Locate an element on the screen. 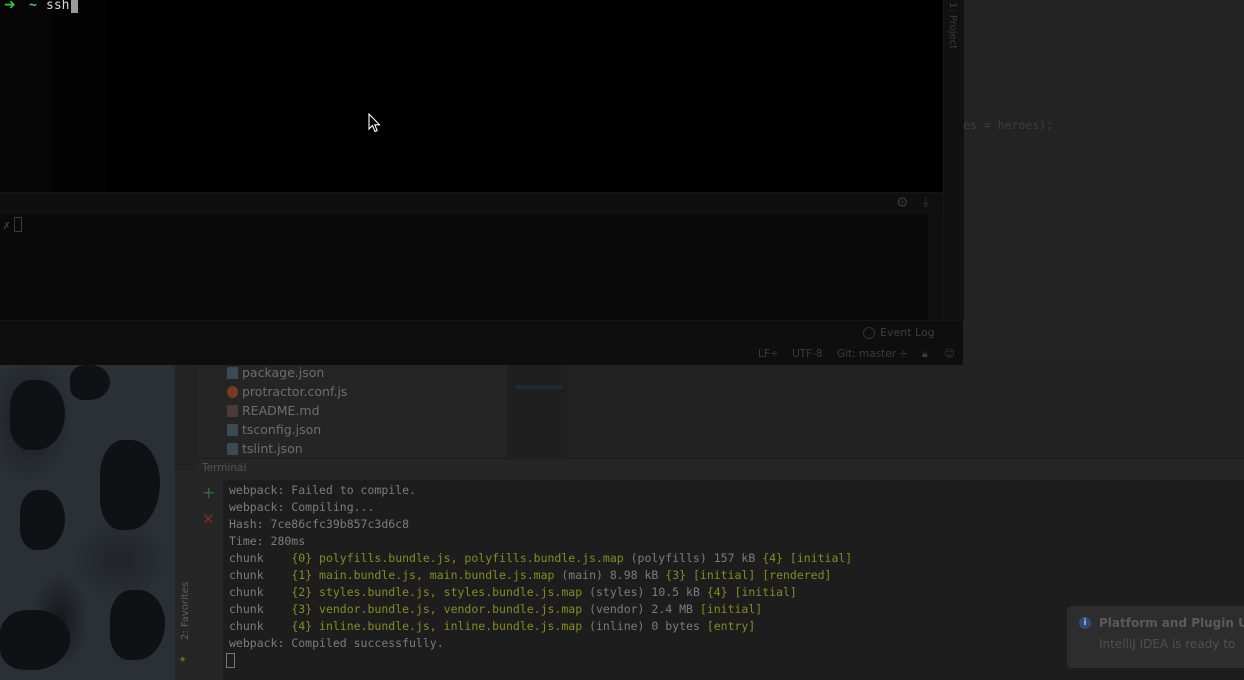 This screenshot has width=1244, height=680. event-log-icon is located at coordinates (869, 333).